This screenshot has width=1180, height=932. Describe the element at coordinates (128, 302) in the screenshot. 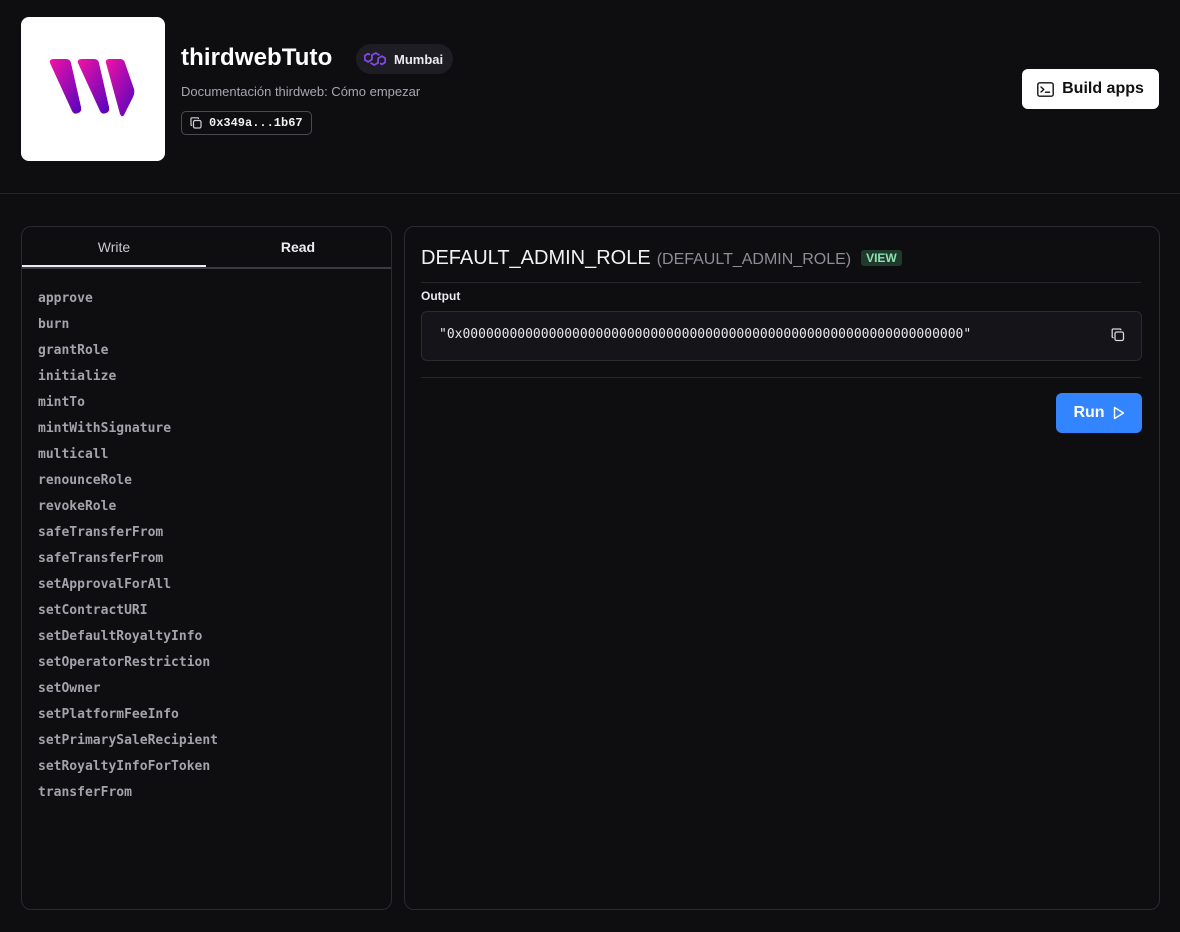

I see `function-item-approve: approve` at that location.